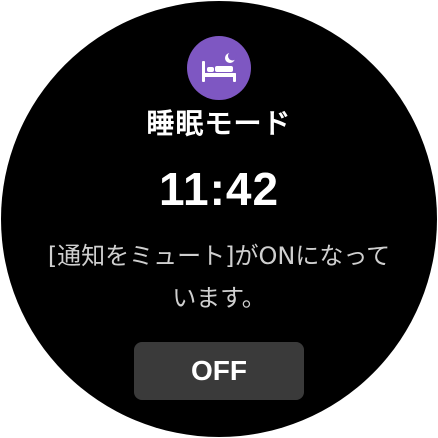  I want to click on clock-time: 11:42, so click(219, 189).